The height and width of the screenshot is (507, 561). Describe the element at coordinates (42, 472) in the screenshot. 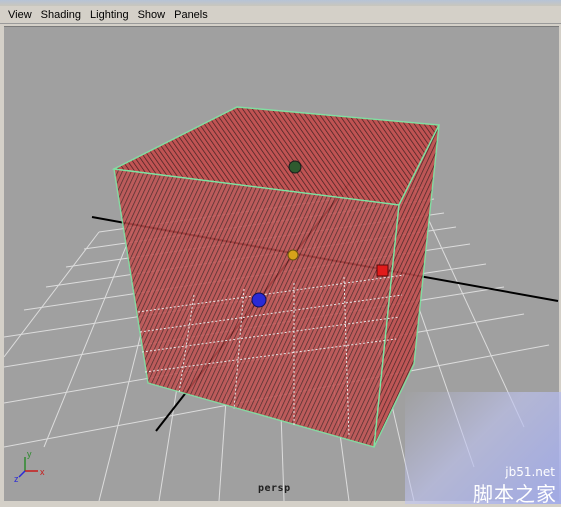

I see `axis-indicator-x-label: x` at that location.